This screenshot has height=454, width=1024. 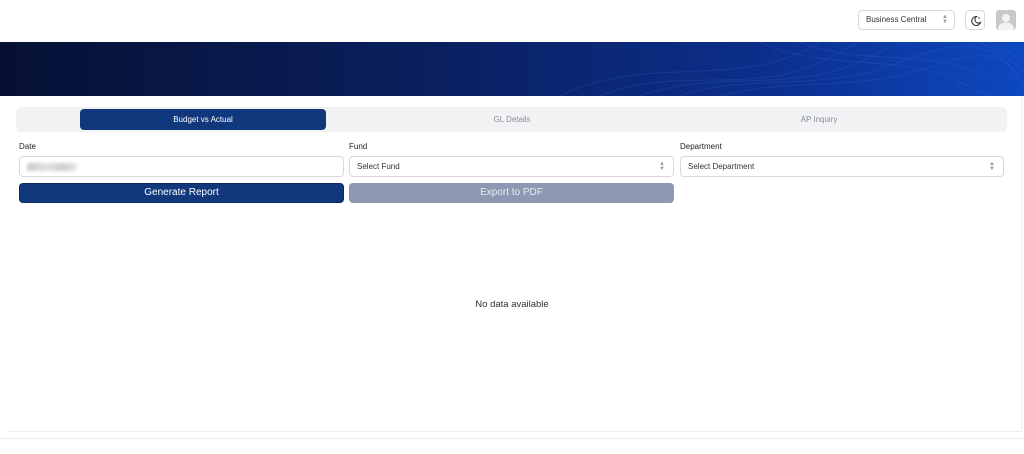 I want to click on department-select: Select Department ▲ ▼, so click(x=842, y=166).